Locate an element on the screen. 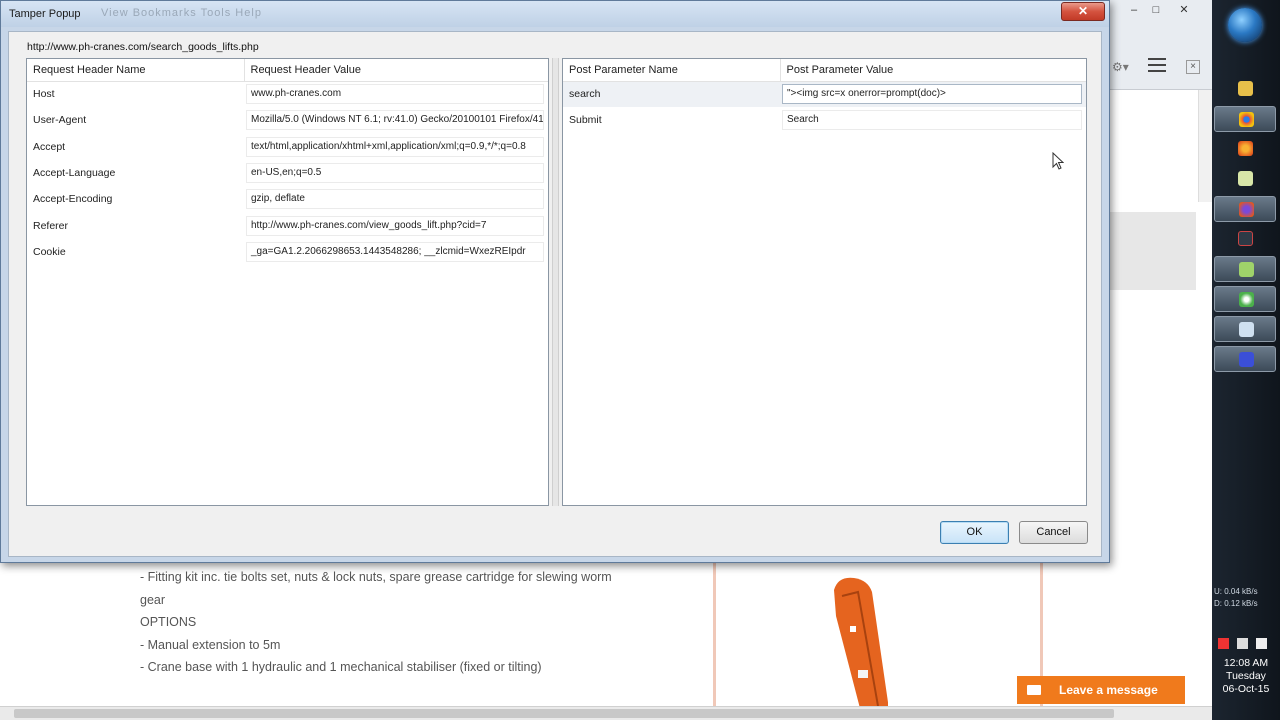 This screenshot has height=720, width=1280. vertical-scrollbar is located at coordinates (1205, 146).